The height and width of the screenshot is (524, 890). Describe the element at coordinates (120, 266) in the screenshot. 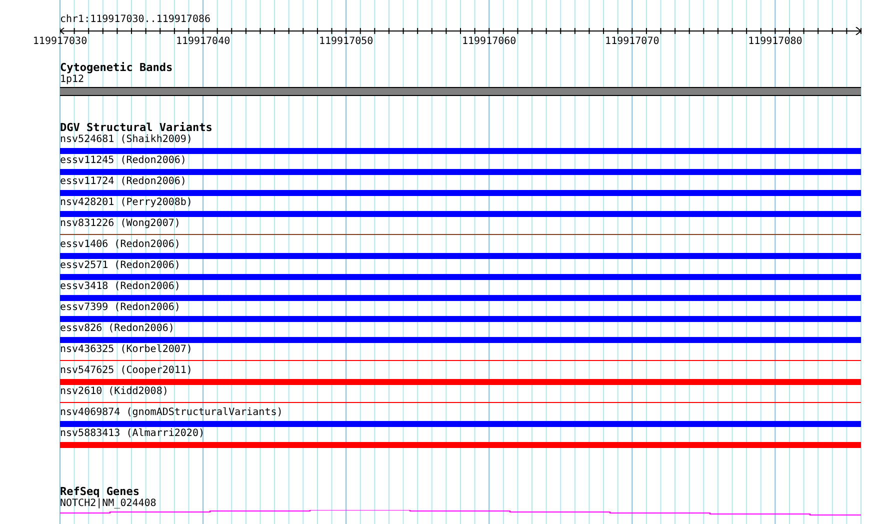

I see `feature-label: essv2571 (Redon2006)` at that location.